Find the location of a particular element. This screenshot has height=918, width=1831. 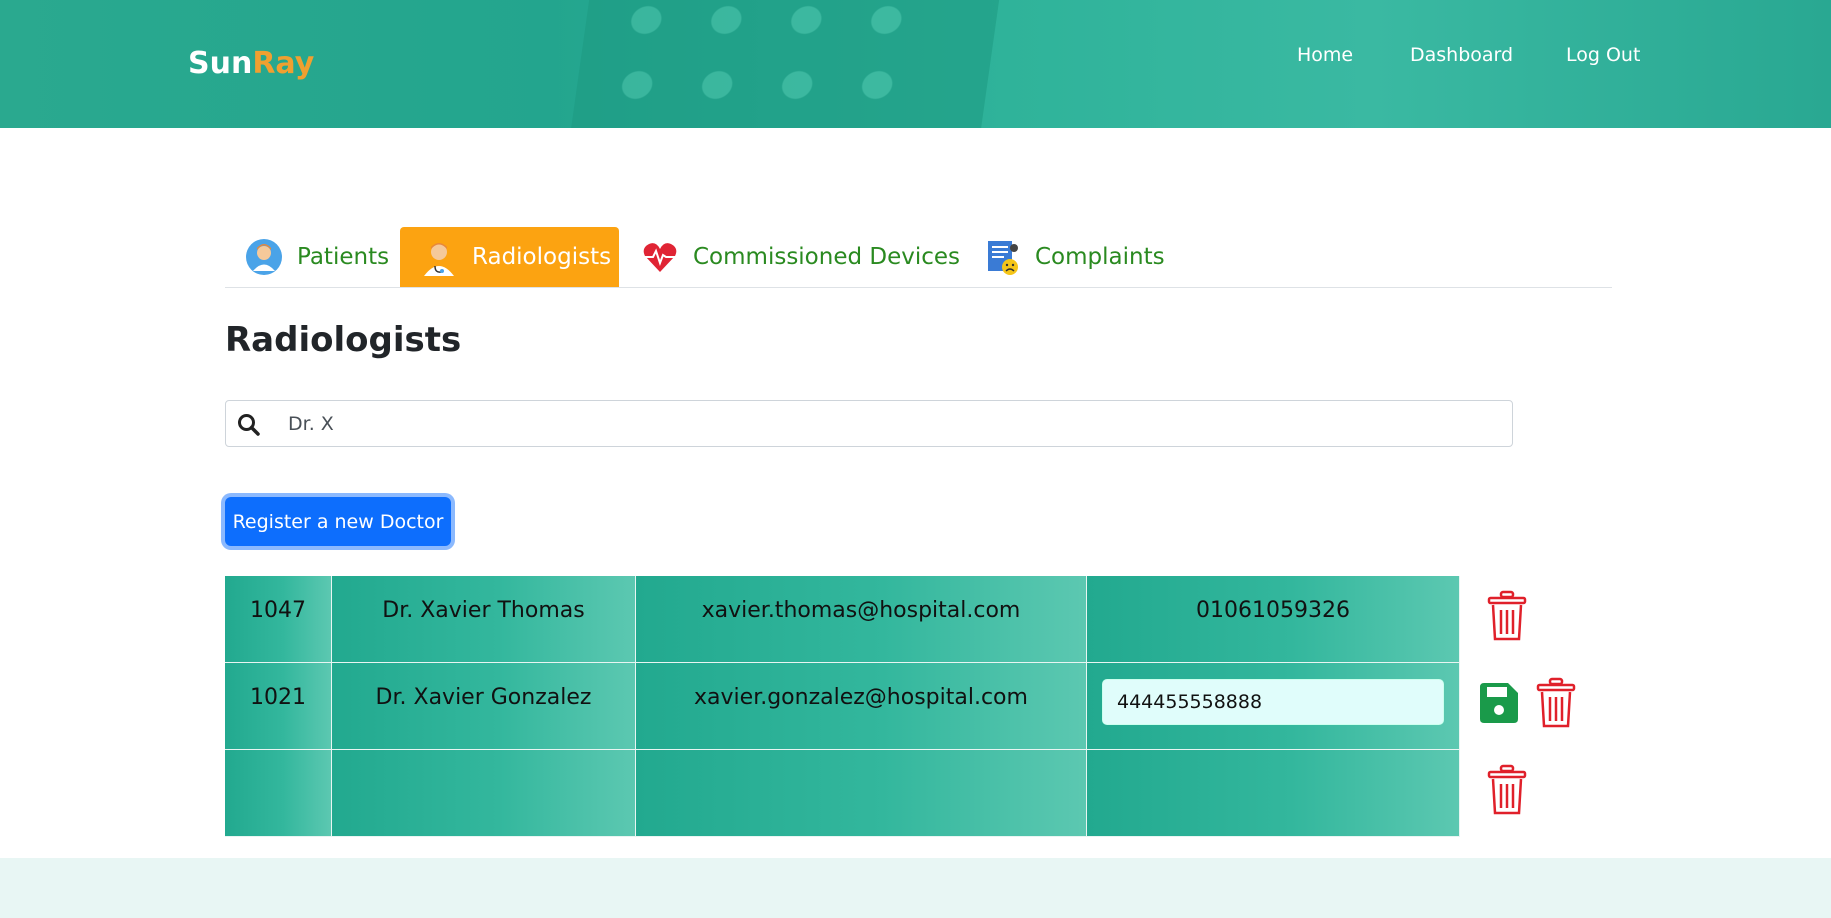

page-title: Radiologists is located at coordinates (343, 340).